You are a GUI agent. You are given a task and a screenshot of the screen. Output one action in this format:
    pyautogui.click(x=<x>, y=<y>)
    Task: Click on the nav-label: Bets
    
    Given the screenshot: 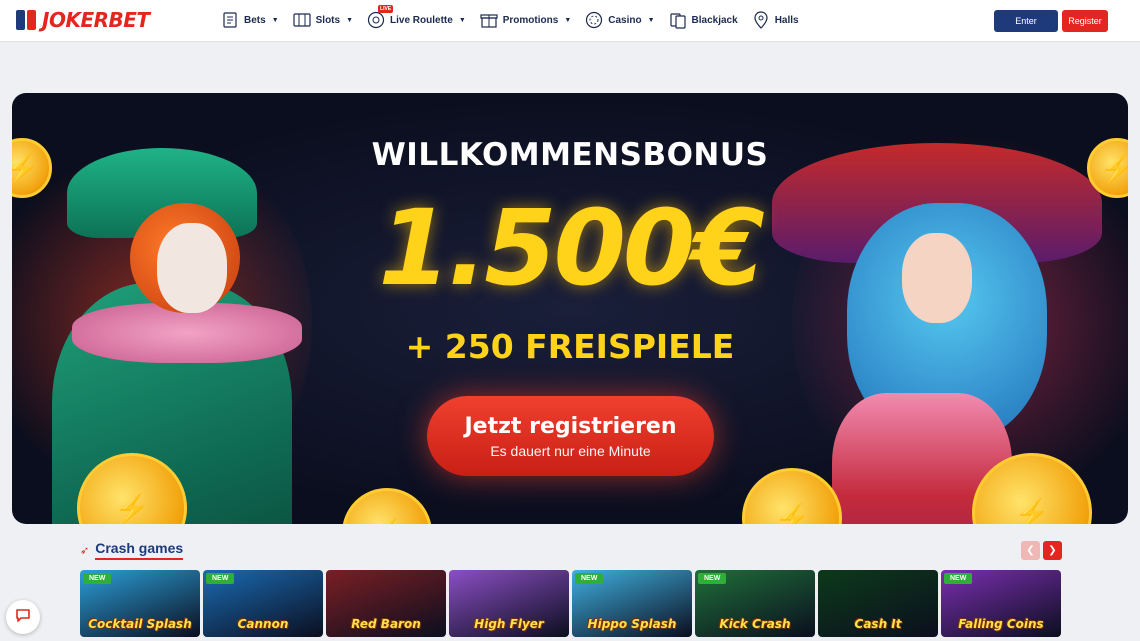 What is the action you would take?
    pyautogui.click(x=255, y=20)
    